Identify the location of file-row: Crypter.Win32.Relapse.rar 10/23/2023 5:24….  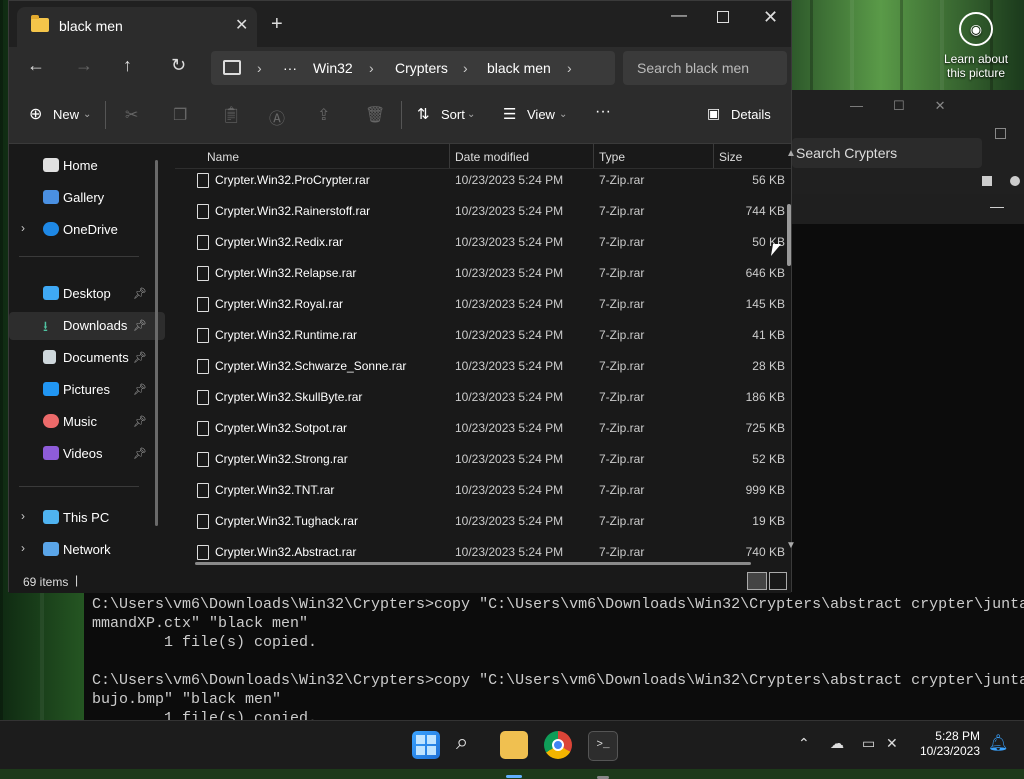
(480, 272).